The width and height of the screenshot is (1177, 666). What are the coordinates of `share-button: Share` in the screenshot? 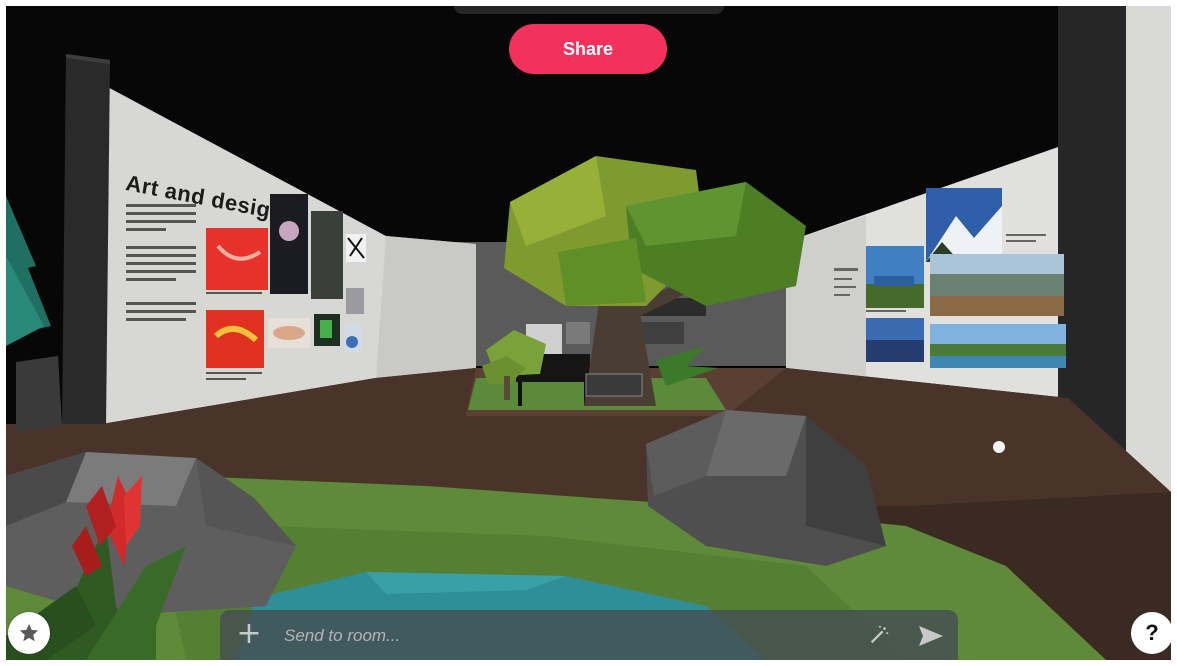 It's located at (588, 49).